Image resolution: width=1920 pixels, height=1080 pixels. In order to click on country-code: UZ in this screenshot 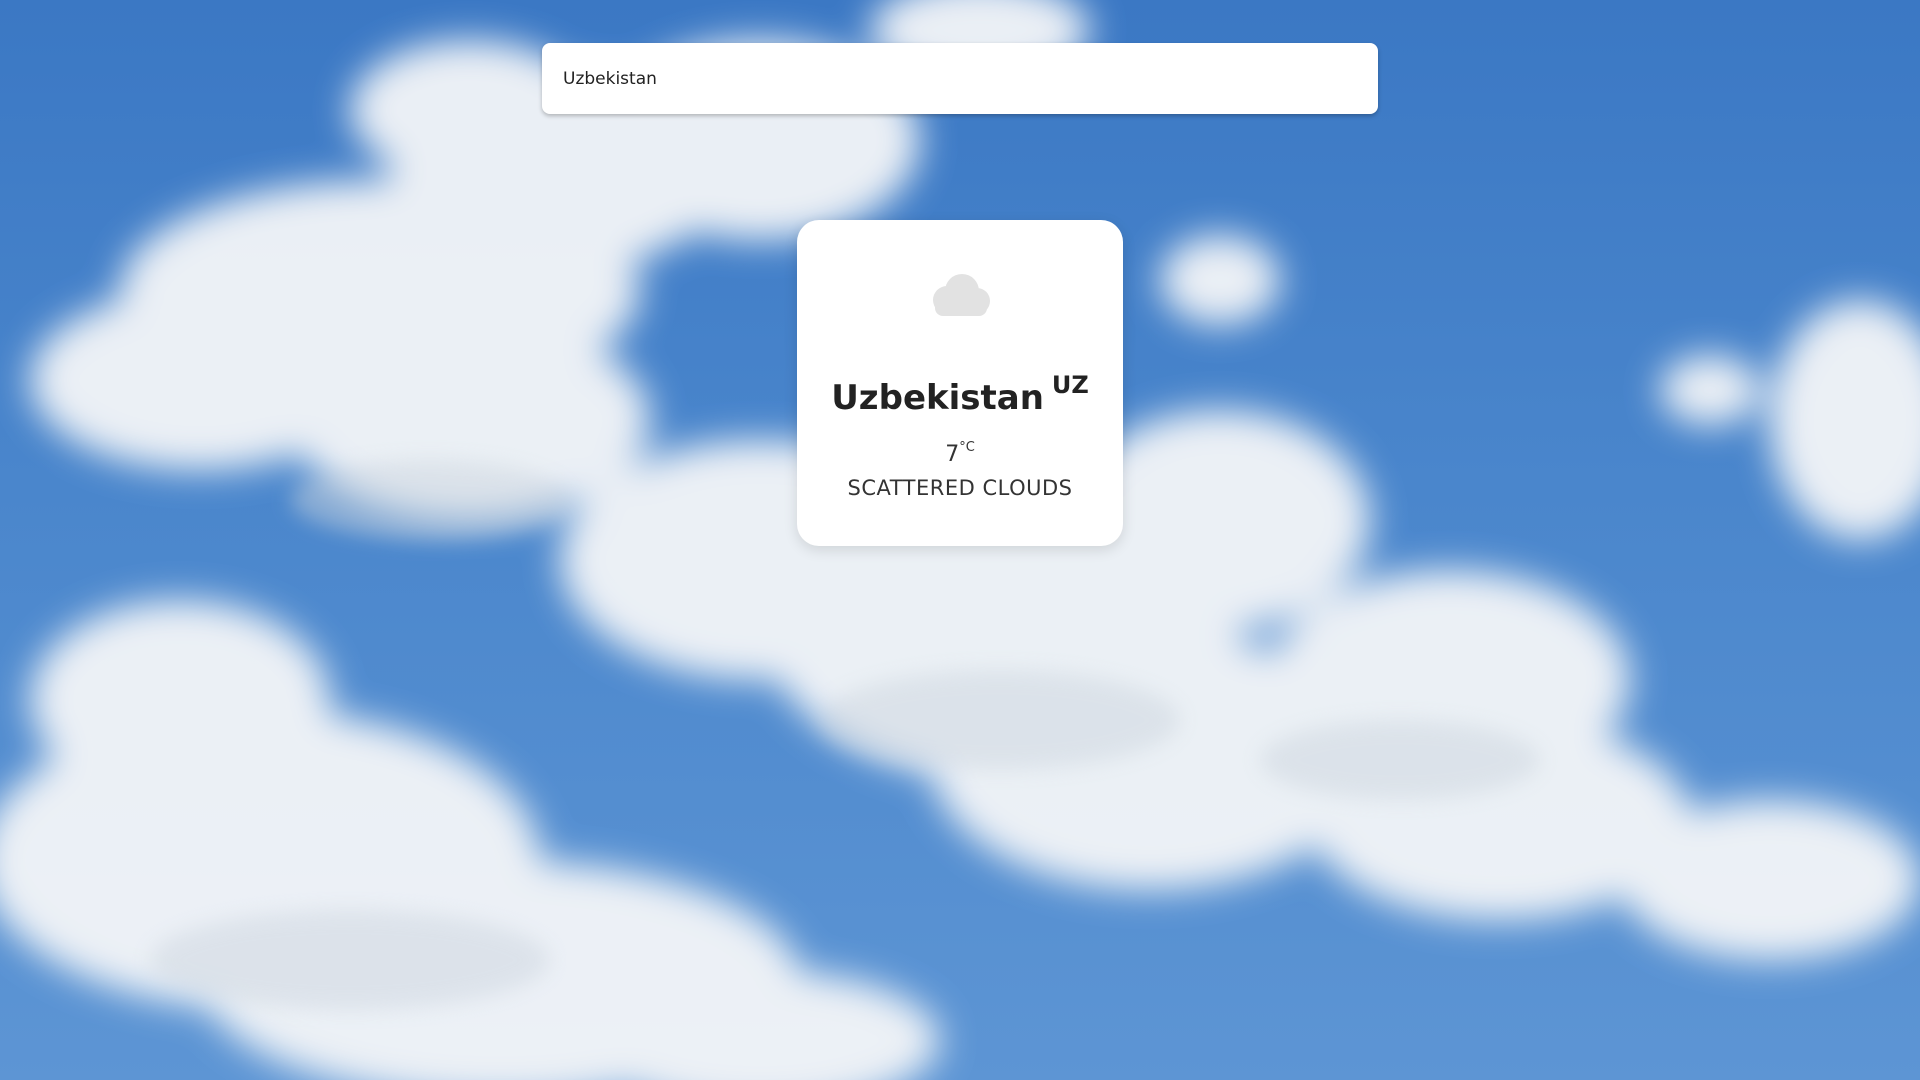, I will do `click(1070, 385)`.